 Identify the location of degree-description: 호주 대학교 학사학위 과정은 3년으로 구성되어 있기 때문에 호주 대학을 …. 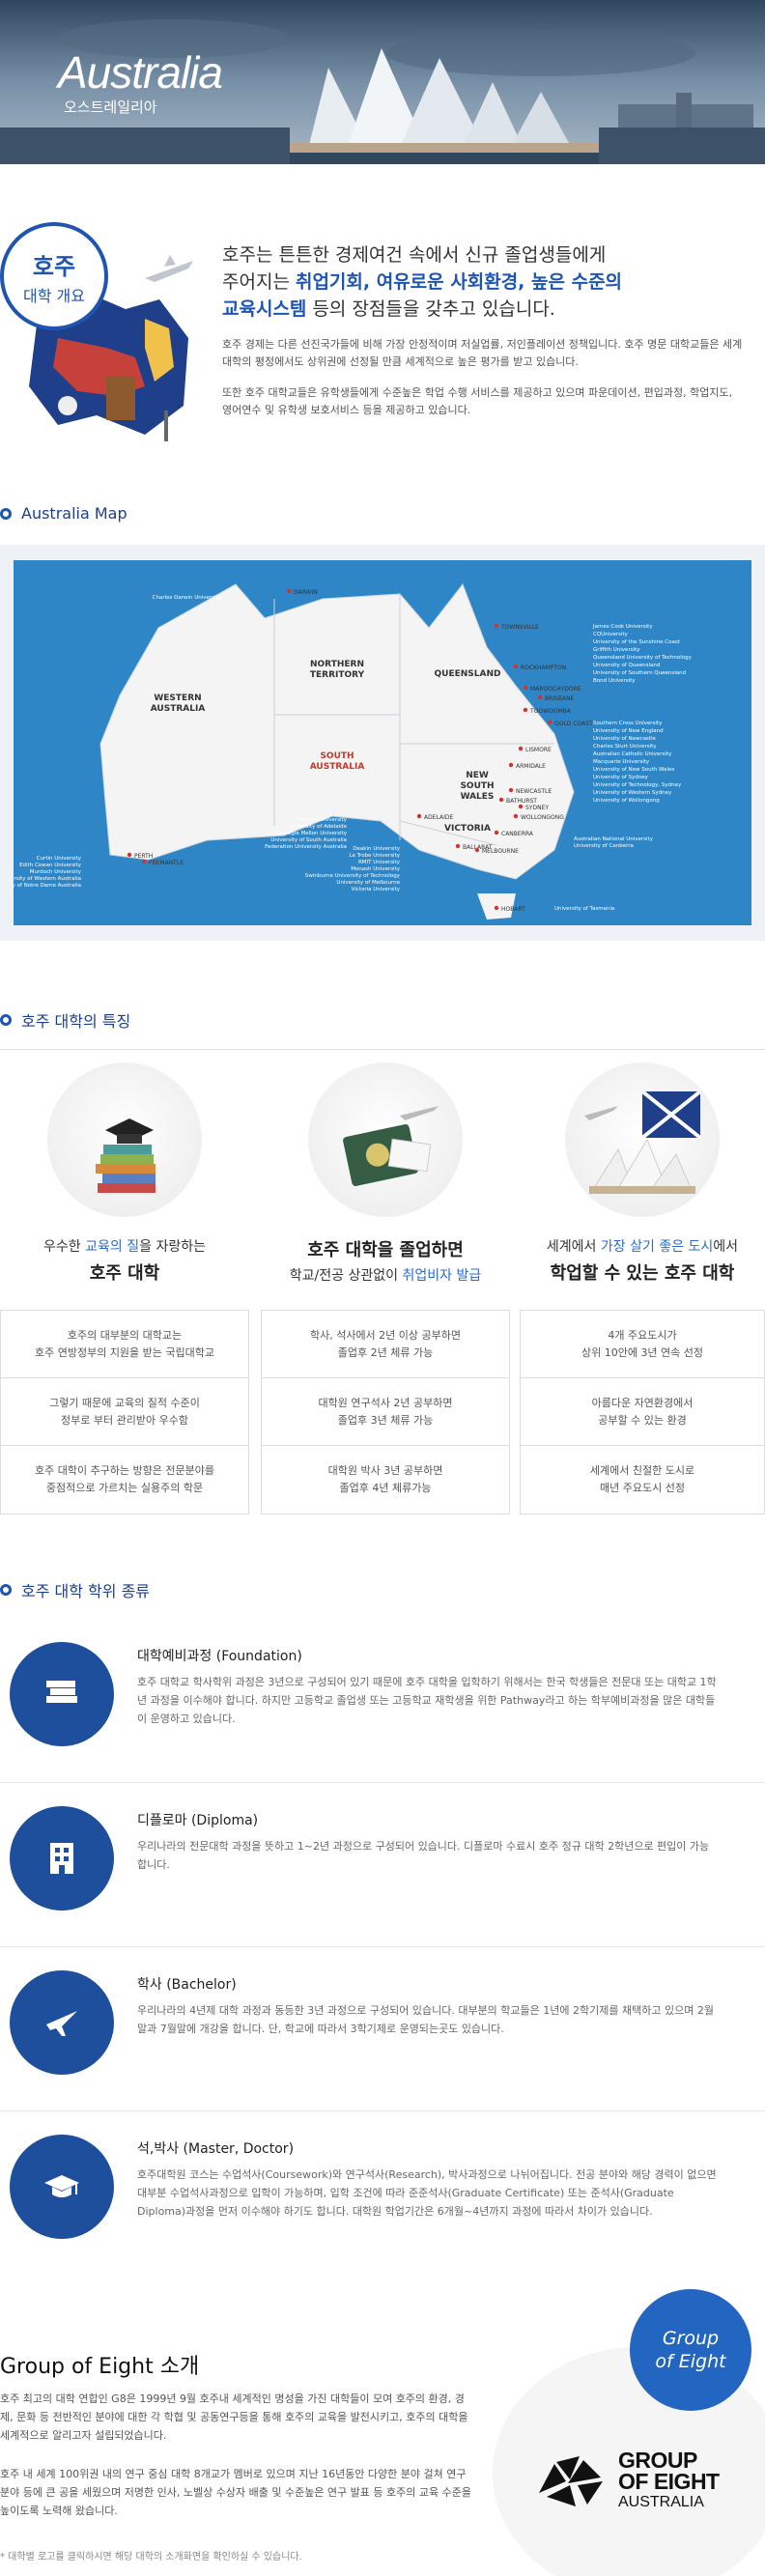
(427, 1700).